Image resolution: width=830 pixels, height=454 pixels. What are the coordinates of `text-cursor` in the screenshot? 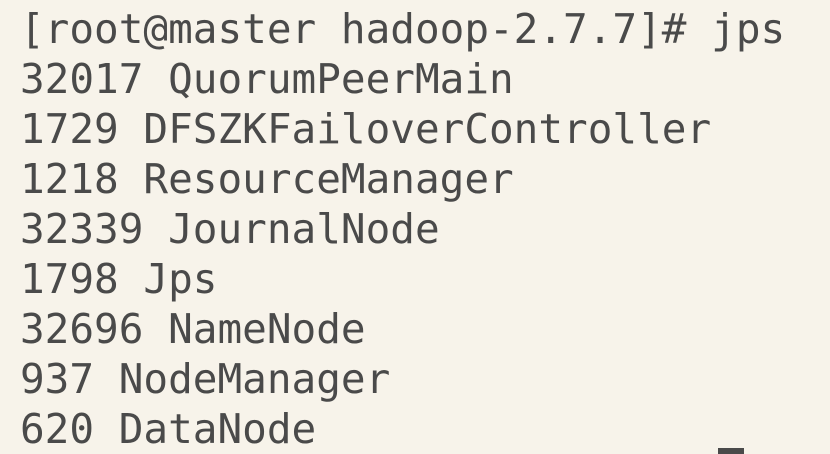 It's located at (731, 451).